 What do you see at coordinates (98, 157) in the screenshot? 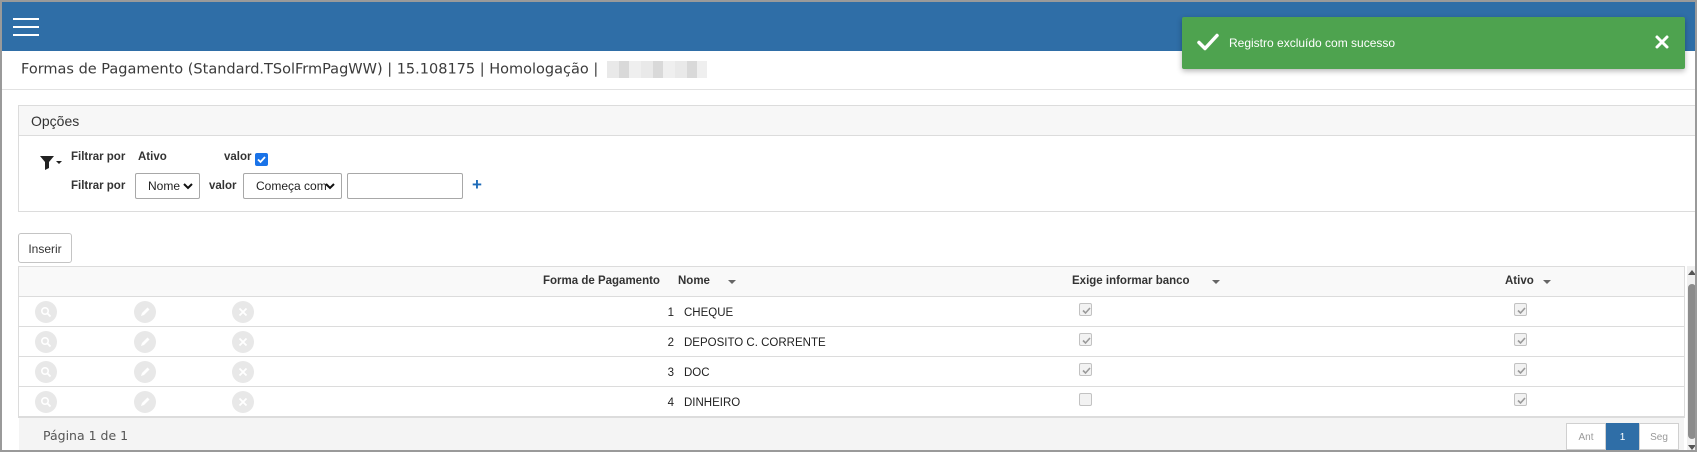
I see `filter1-label: Filtrar por` at bounding box center [98, 157].